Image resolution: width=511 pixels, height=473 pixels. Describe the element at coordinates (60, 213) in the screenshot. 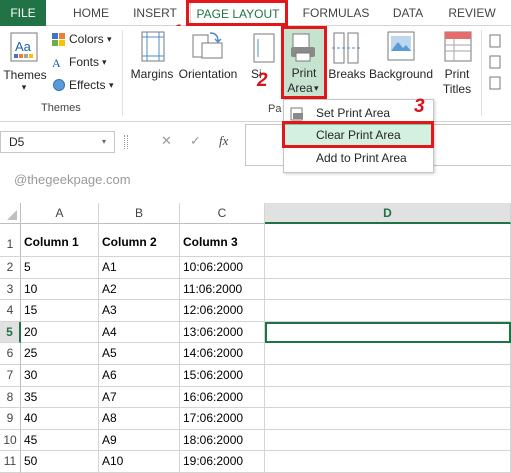

I see `column-header-a: A` at that location.